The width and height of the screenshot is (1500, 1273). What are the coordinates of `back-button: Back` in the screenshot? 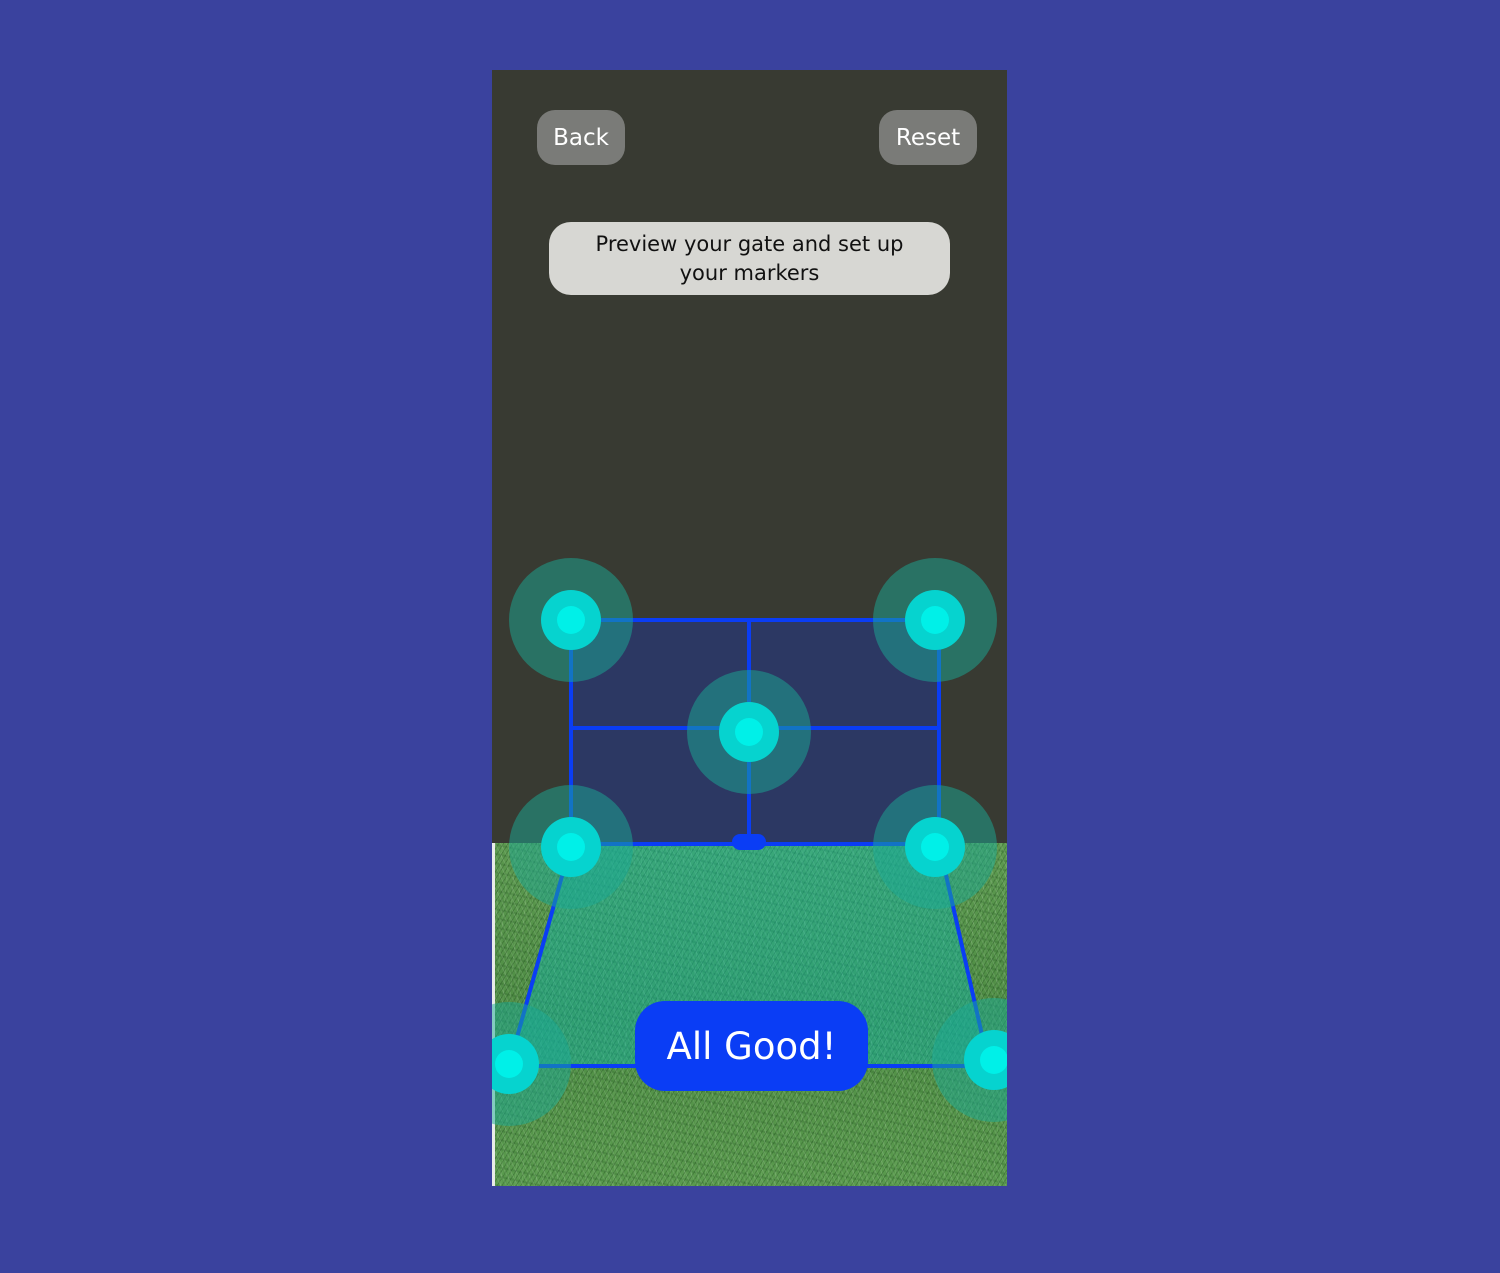 It's located at (581, 137).